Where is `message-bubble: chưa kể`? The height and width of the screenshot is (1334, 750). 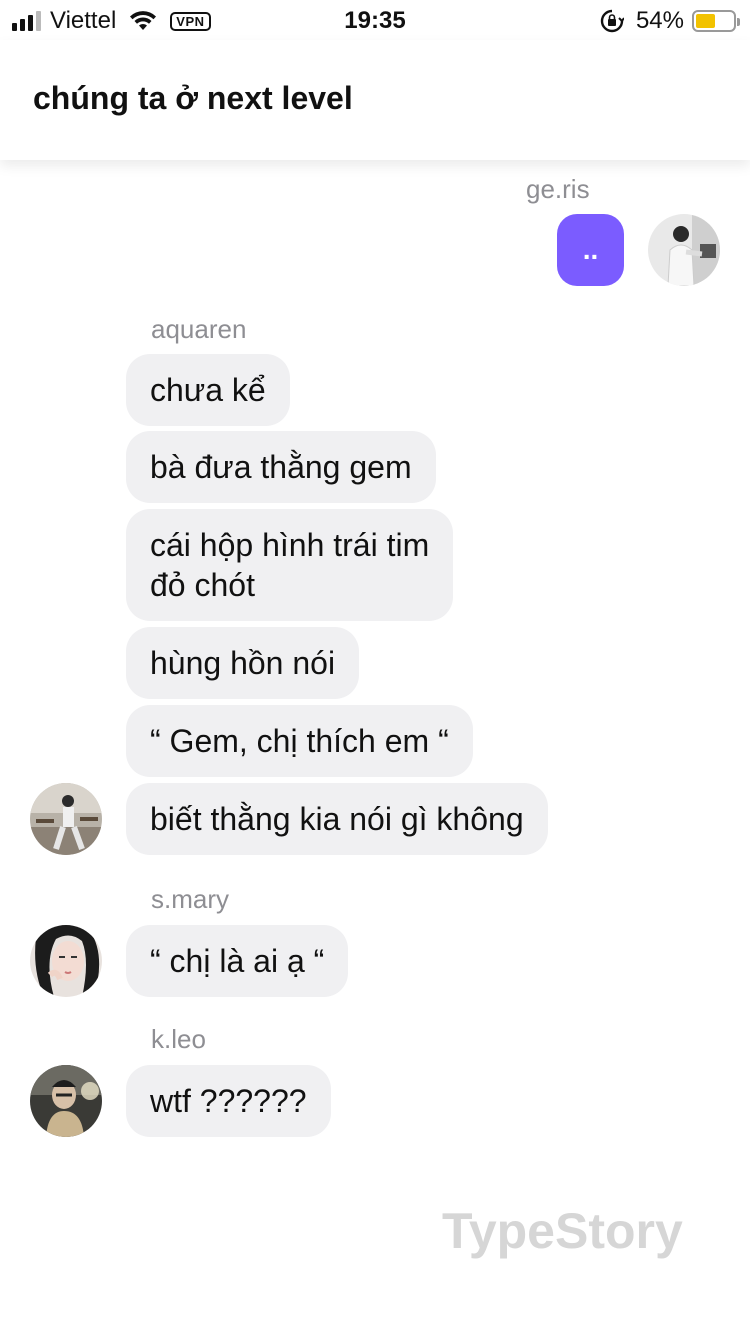 message-bubble: chưa kể is located at coordinates (208, 390).